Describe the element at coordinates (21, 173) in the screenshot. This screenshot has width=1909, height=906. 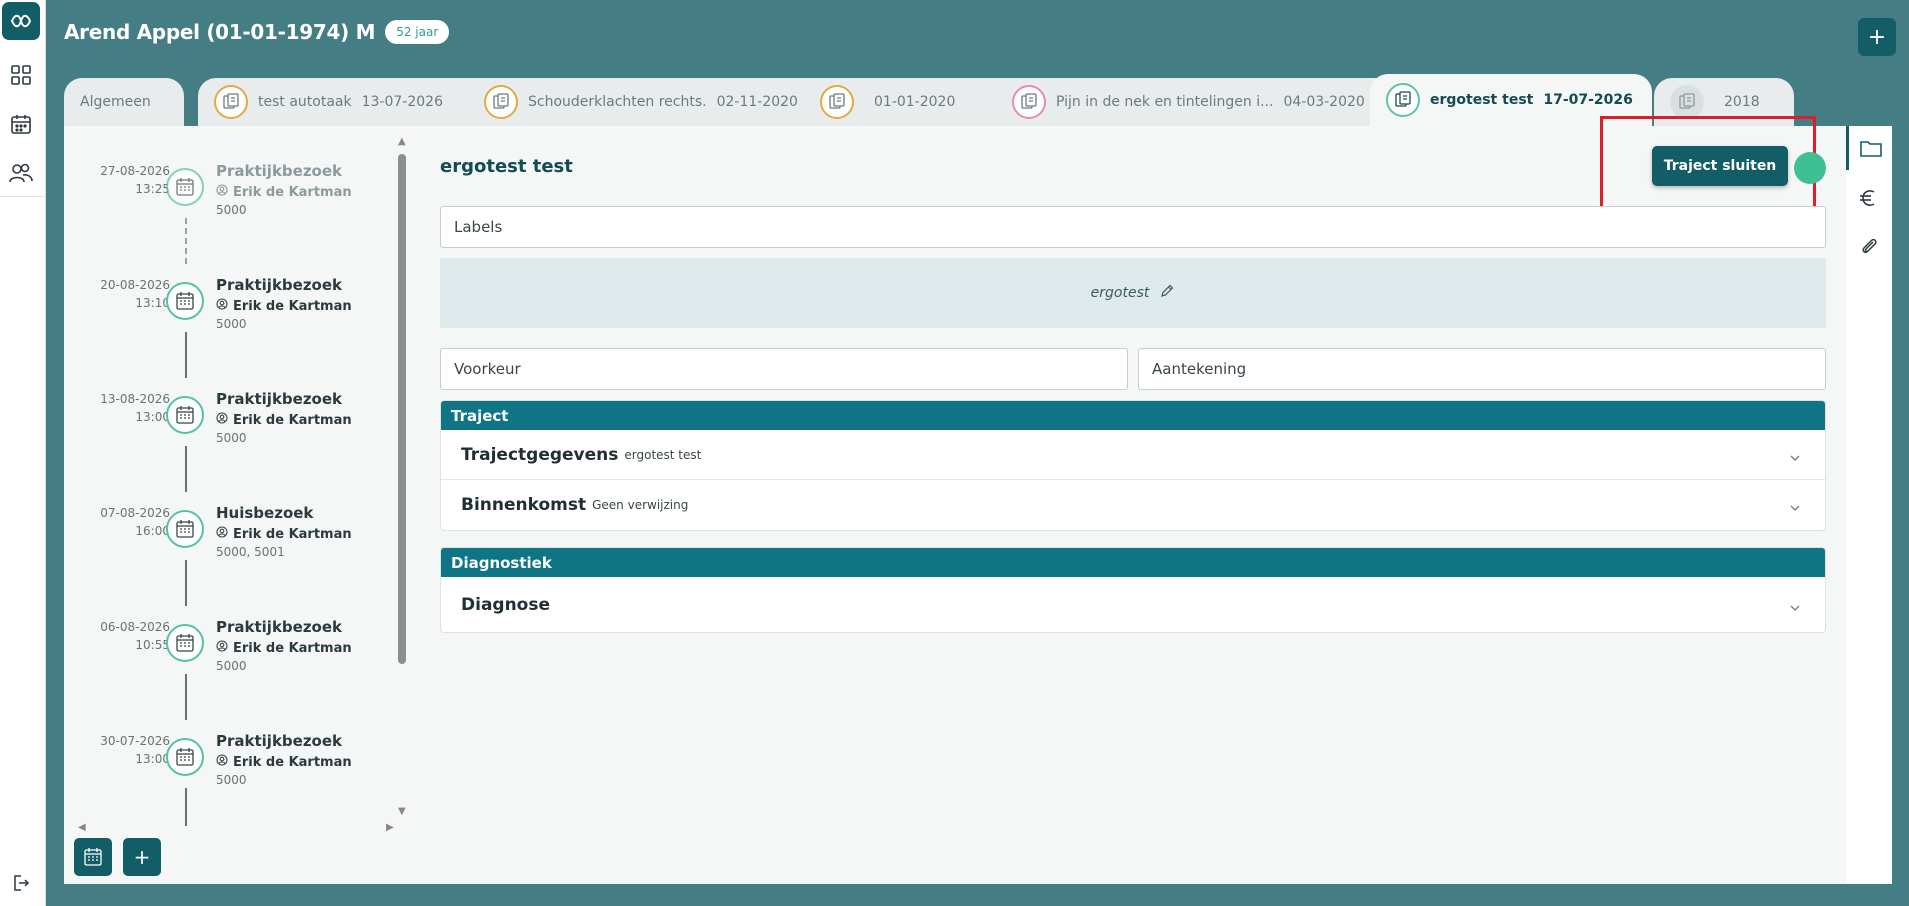
I see `patients-icon` at that location.